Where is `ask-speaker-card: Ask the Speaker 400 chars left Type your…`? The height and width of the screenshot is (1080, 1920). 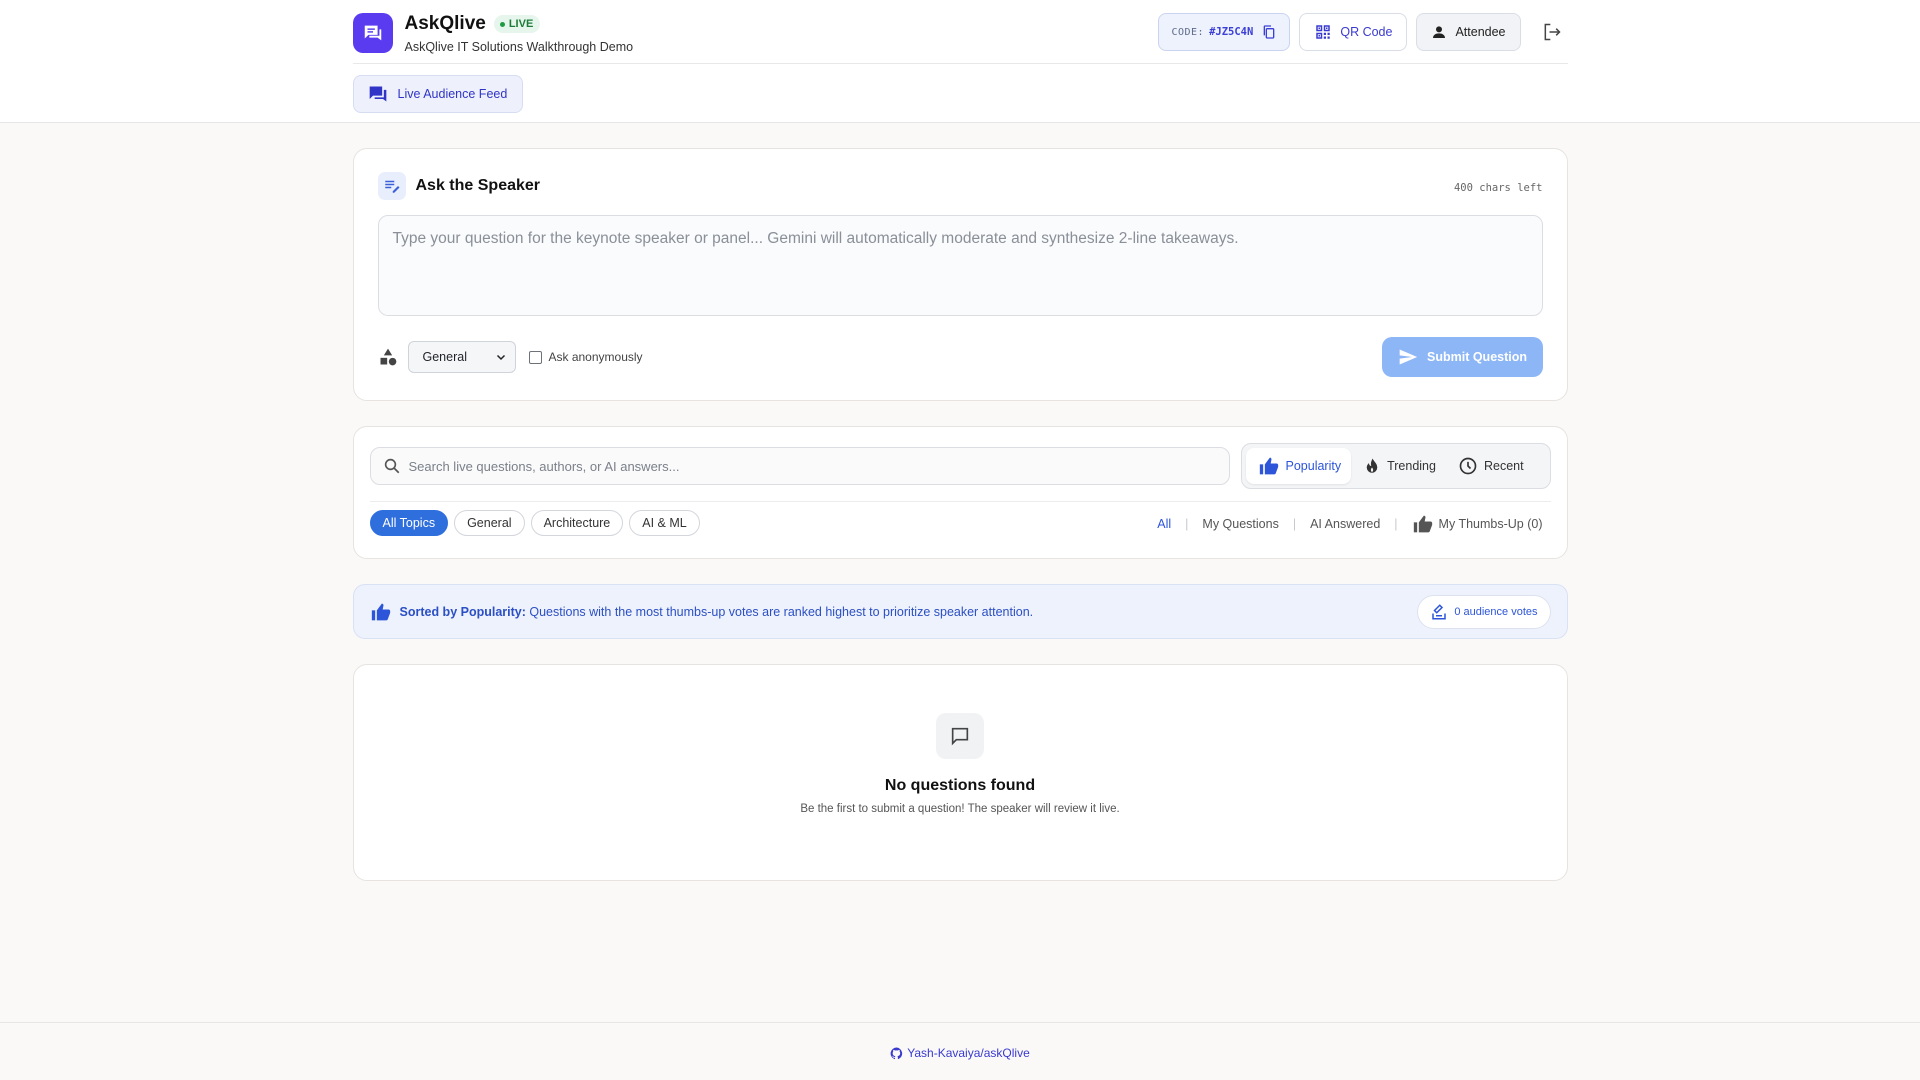
ask-speaker-card: Ask the Speaker 400 chars left Type your… is located at coordinates (960, 274).